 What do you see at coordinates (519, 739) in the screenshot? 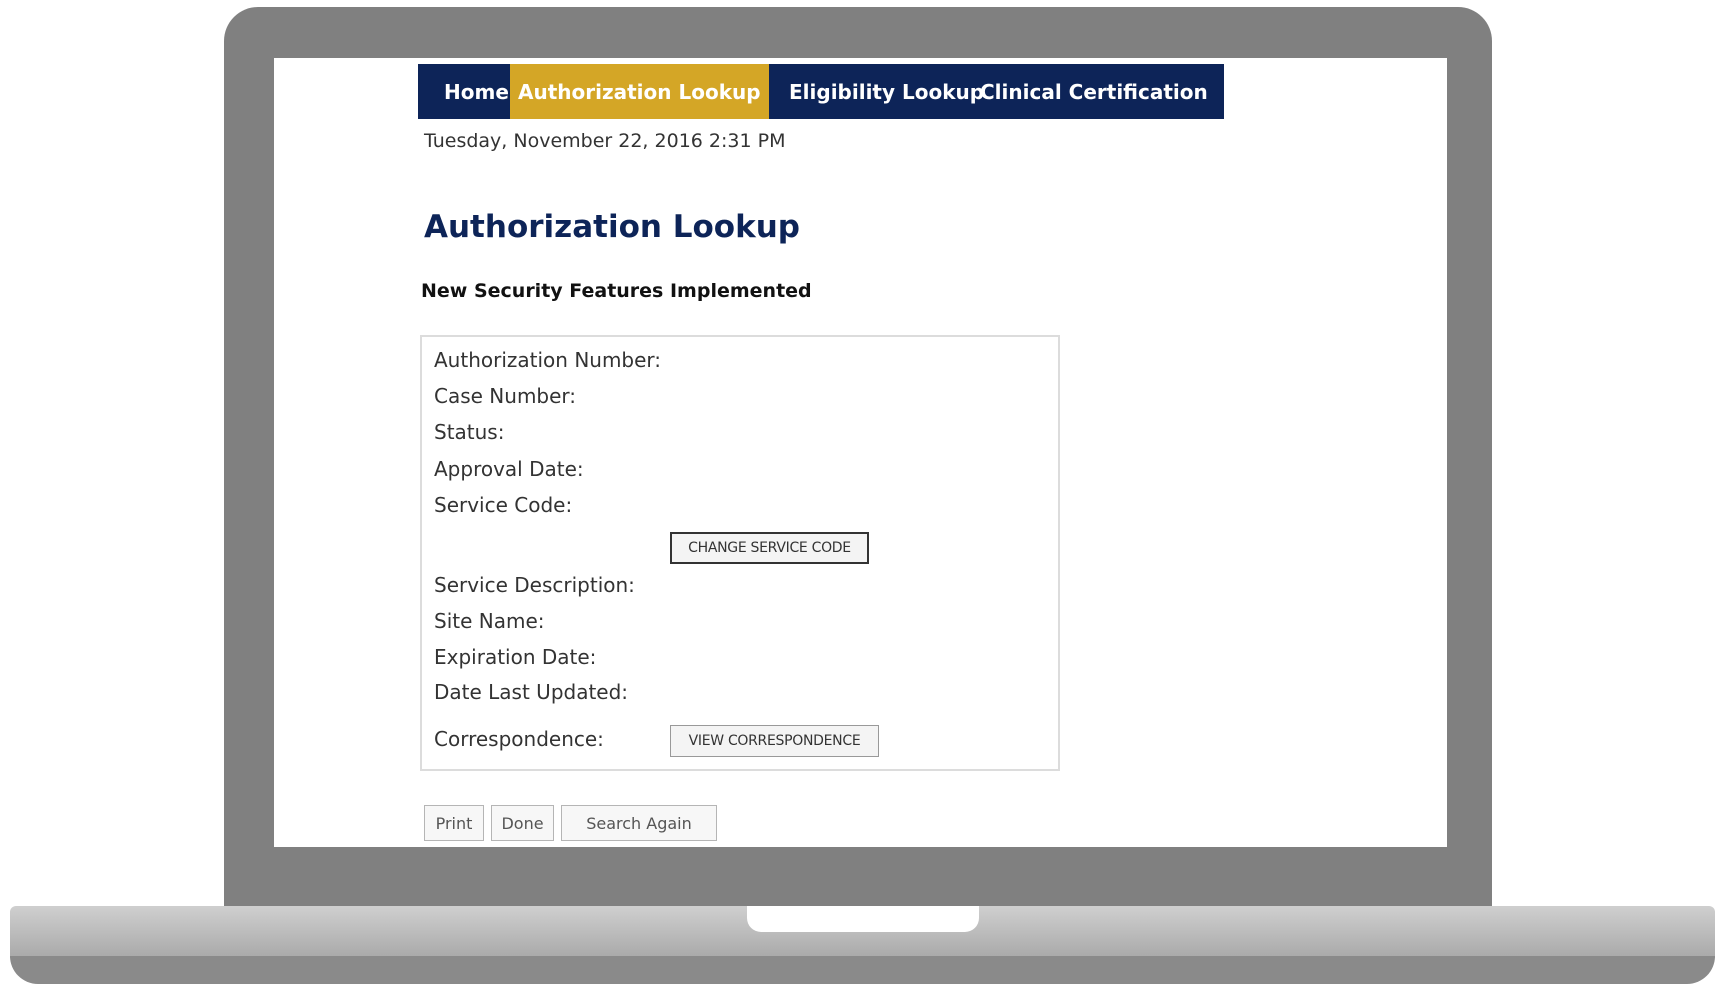
I see `correspondence-label: Correspondence:` at bounding box center [519, 739].